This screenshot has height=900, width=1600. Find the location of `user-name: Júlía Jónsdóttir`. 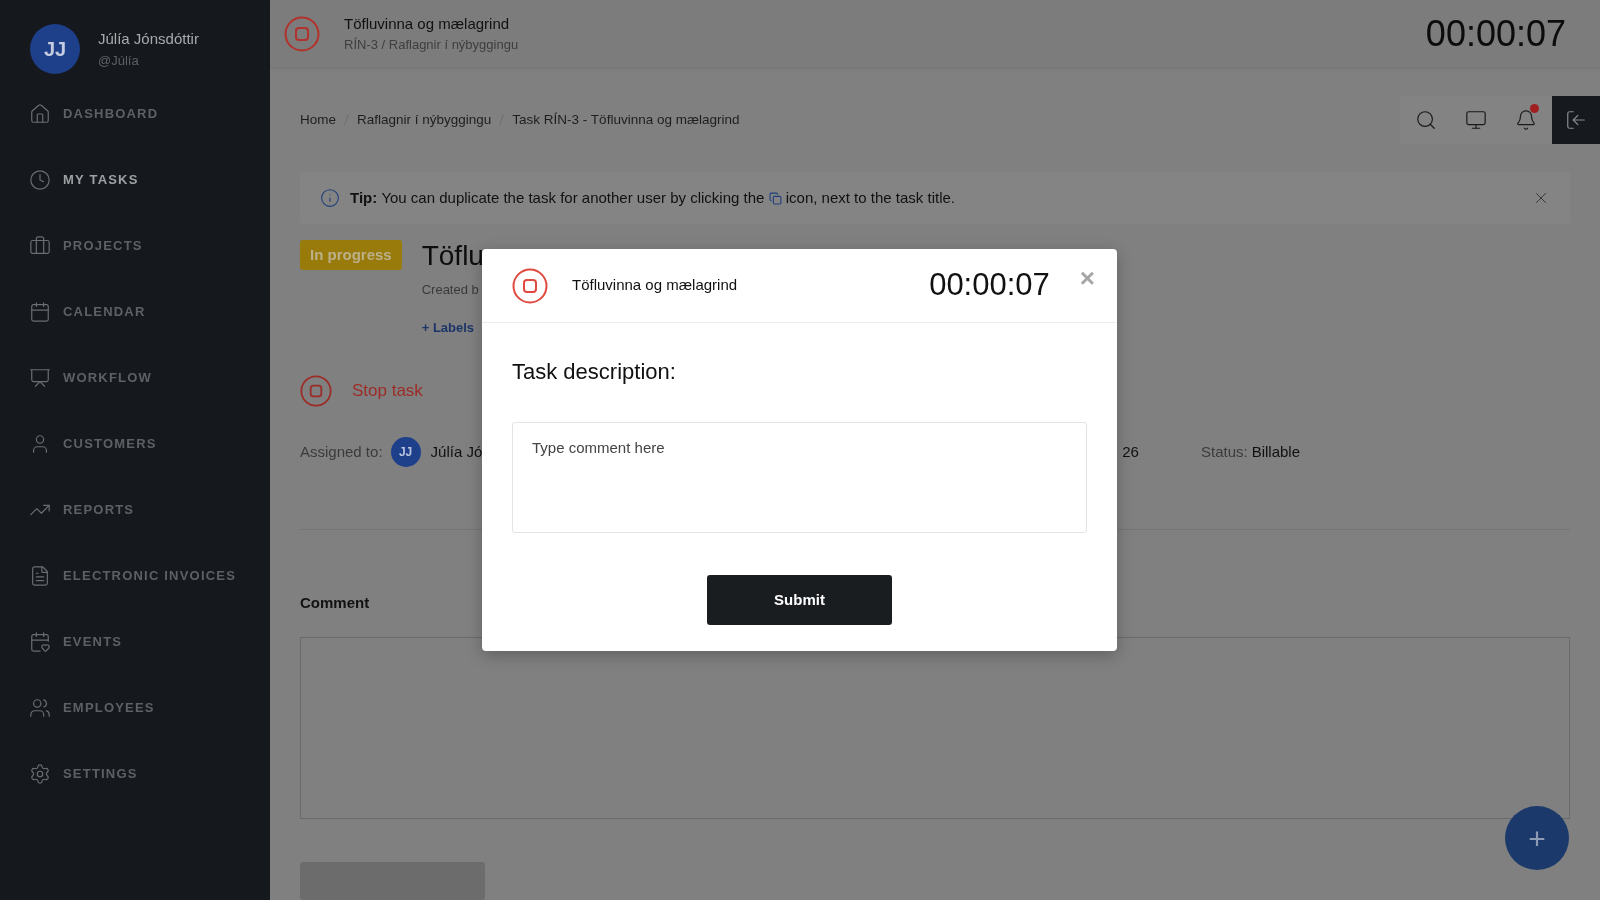

user-name: Júlía Jónsdóttir is located at coordinates (148, 39).